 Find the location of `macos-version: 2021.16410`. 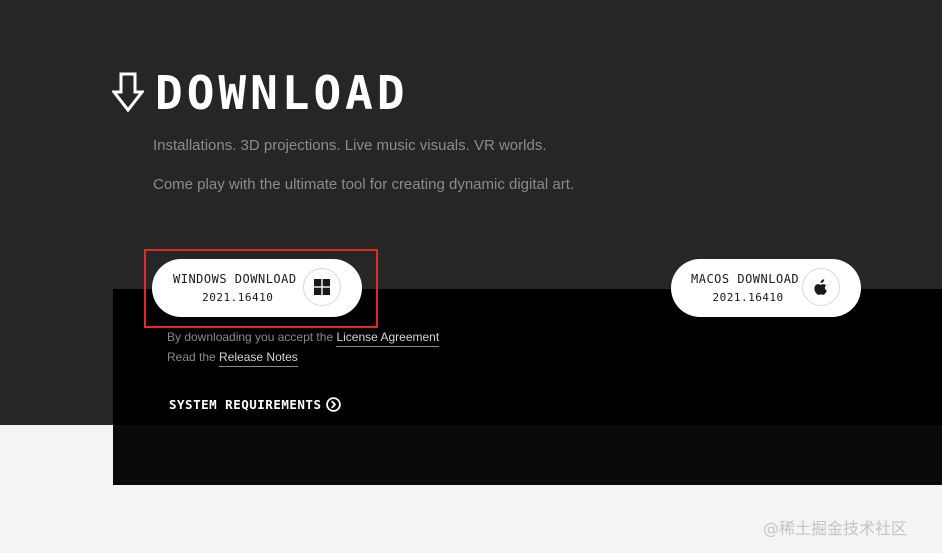

macos-version: 2021.16410 is located at coordinates (748, 297).